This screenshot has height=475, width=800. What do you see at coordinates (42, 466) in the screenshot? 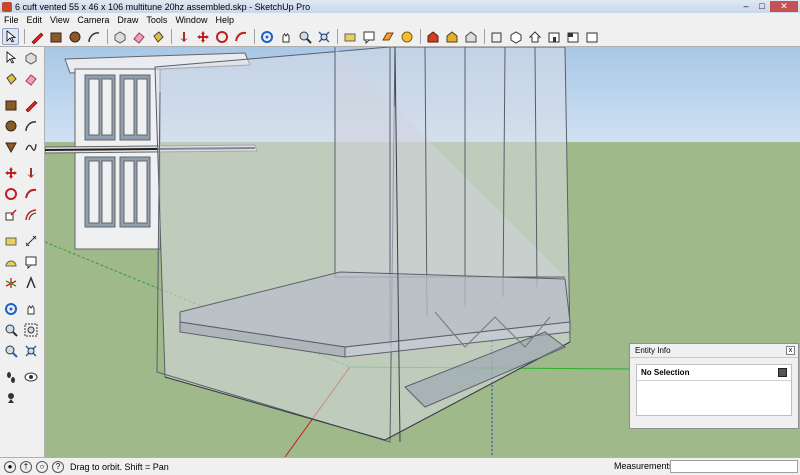
I see `user-icon: ○` at bounding box center [42, 466].